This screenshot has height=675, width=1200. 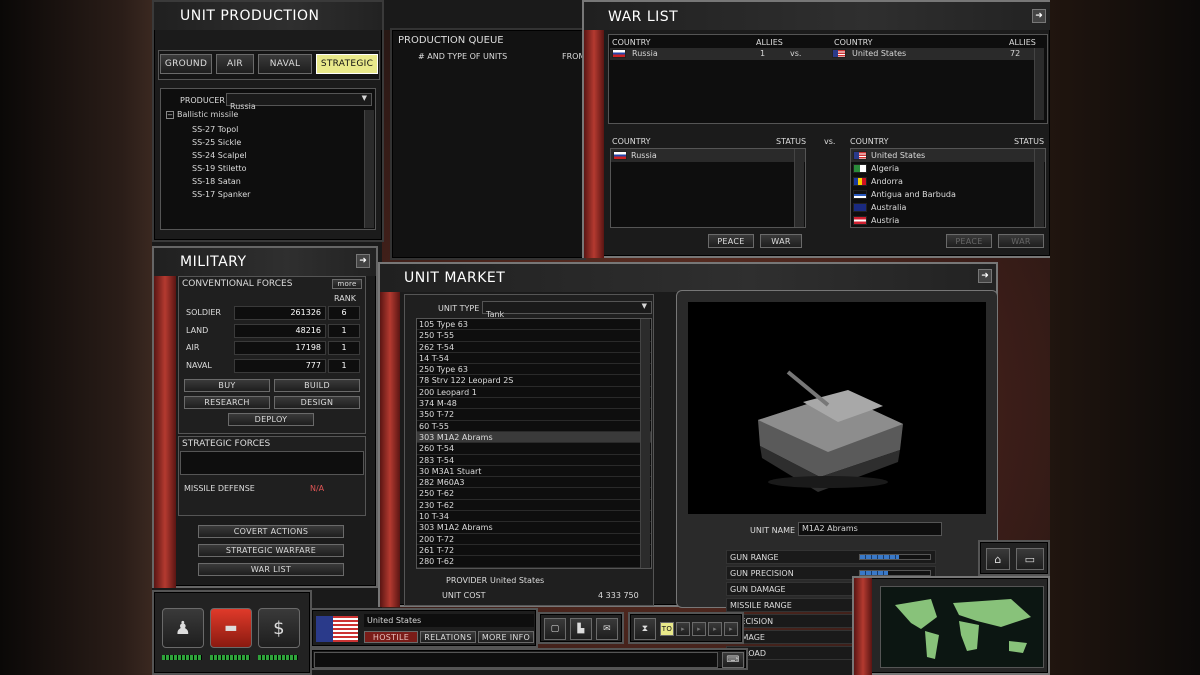 I want to click on tree-item: SS-17 Spanker, so click(x=220, y=194).